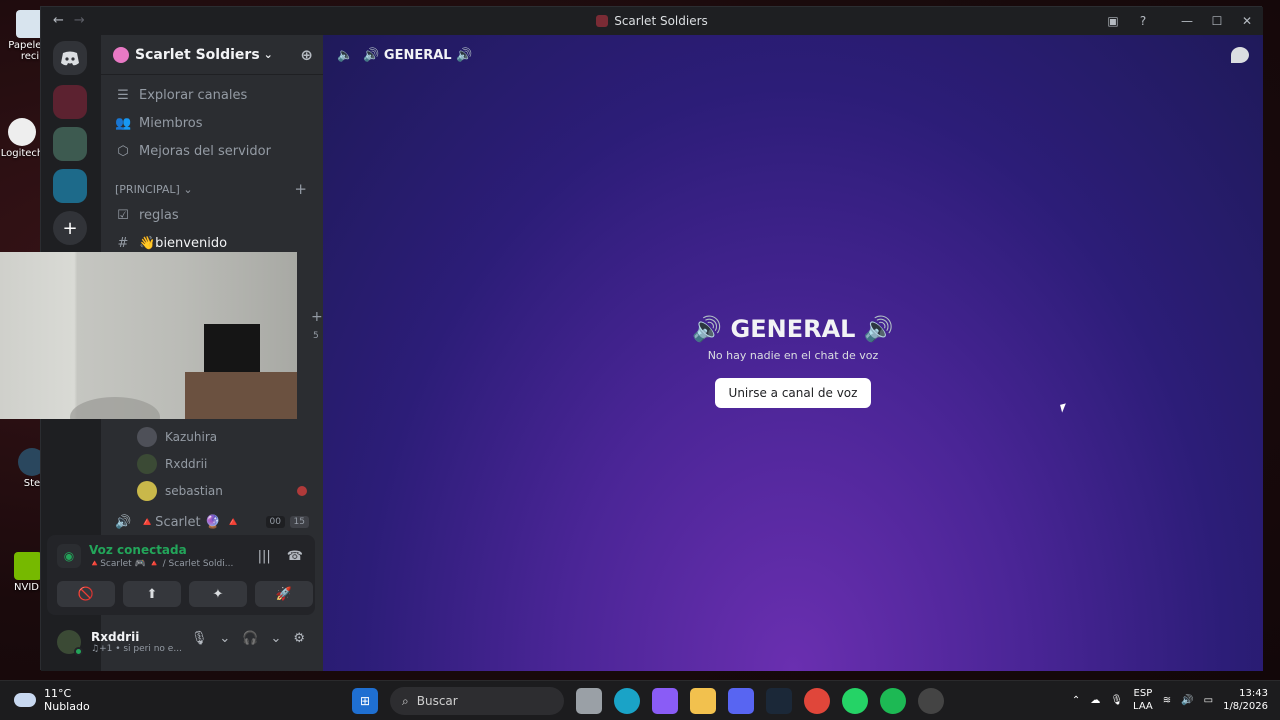 The height and width of the screenshot is (720, 1280). Describe the element at coordinates (212, 189) in the screenshot. I see `category-principal: [PRINCIPAL] ⌄ +` at that location.